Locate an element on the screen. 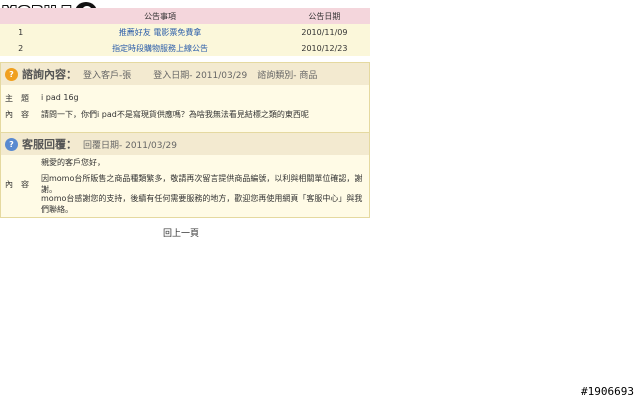  inquiry-content: 請問一下，你們i pad不是寫現貨供應嗎？為啥我無法看見結標之類的東西呢 is located at coordinates (175, 114).